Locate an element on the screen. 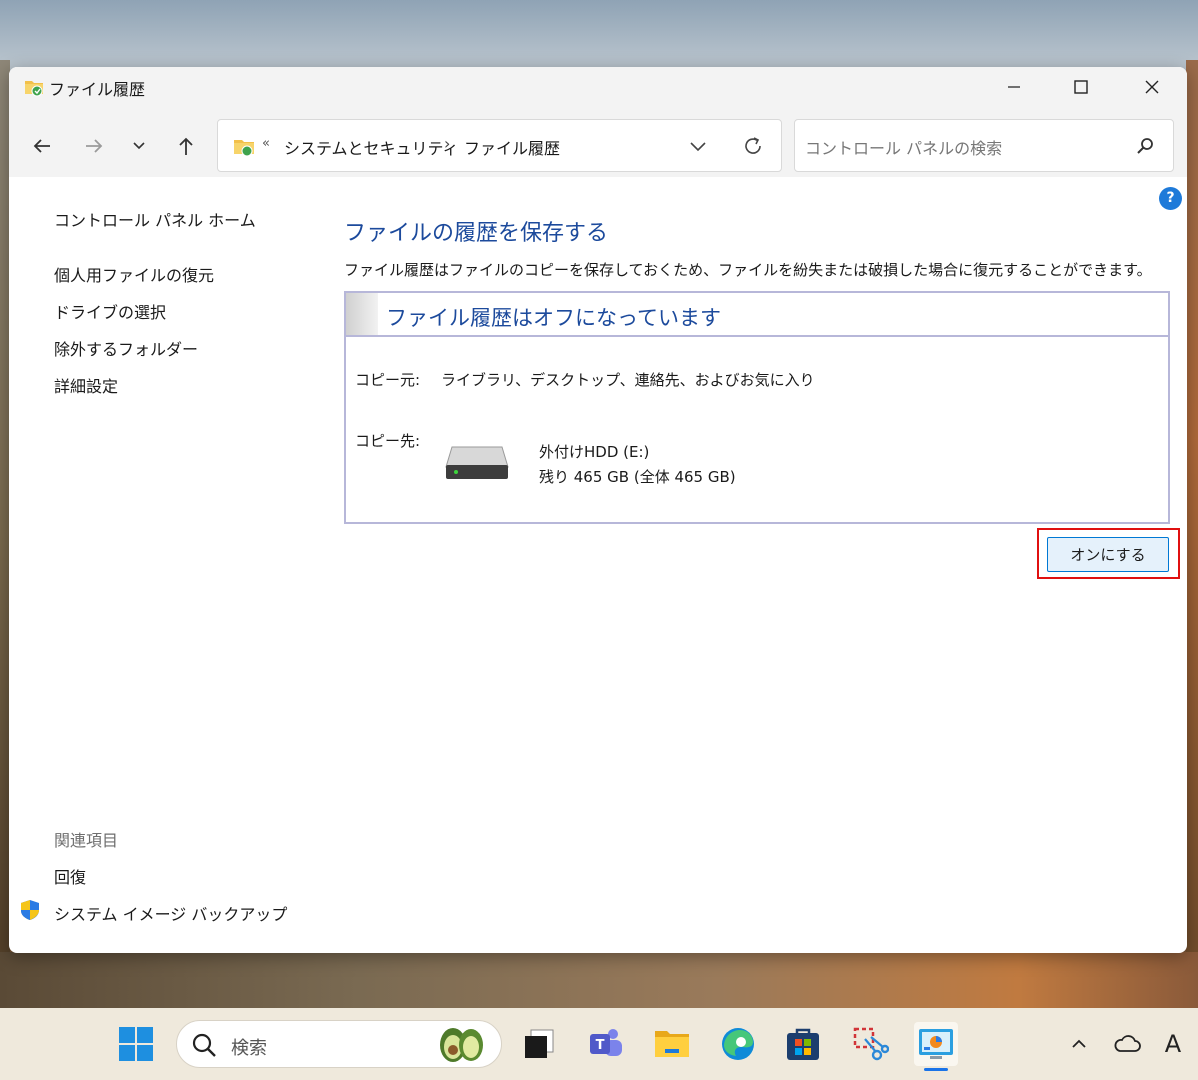  maximize-button is located at coordinates (1081, 87).